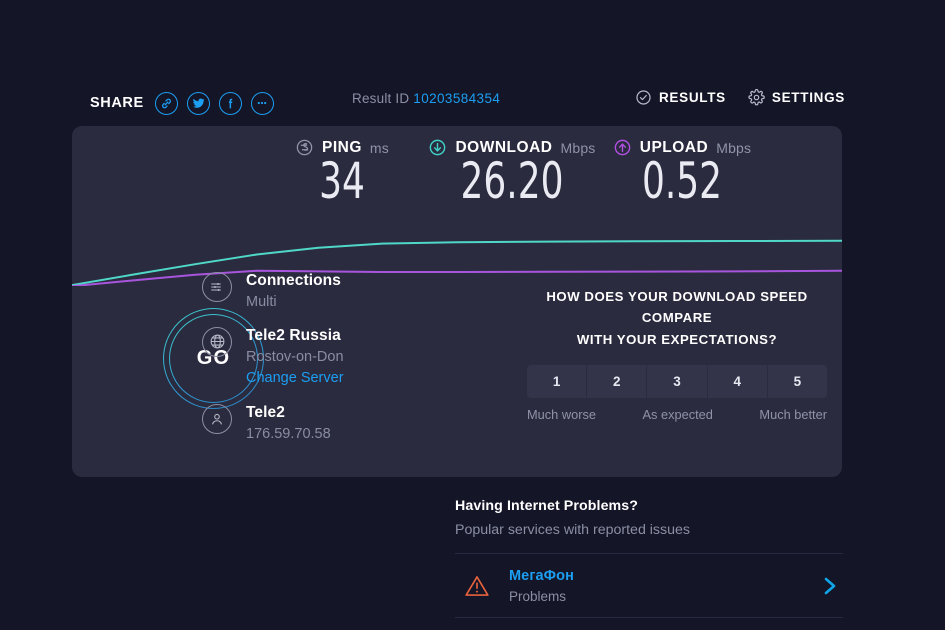  I want to click on list-item: МегаФон Problems, so click(649, 585).